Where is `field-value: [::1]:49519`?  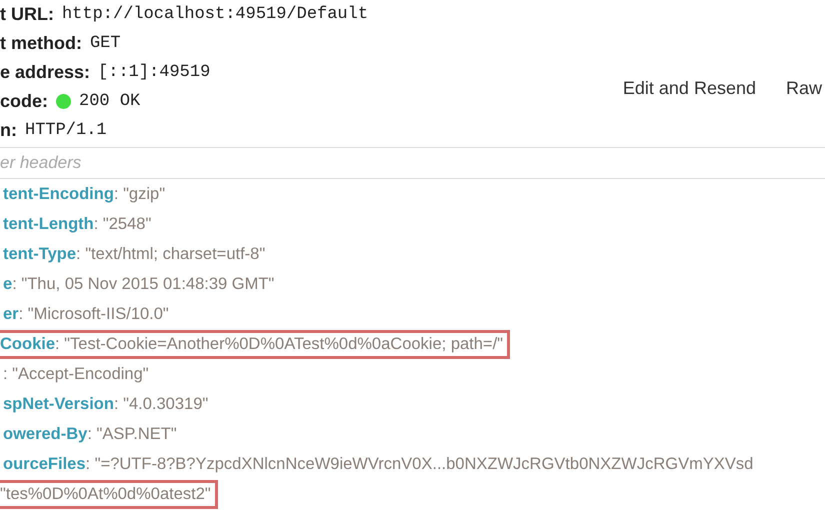 field-value: [::1]:49519 is located at coordinates (154, 73).